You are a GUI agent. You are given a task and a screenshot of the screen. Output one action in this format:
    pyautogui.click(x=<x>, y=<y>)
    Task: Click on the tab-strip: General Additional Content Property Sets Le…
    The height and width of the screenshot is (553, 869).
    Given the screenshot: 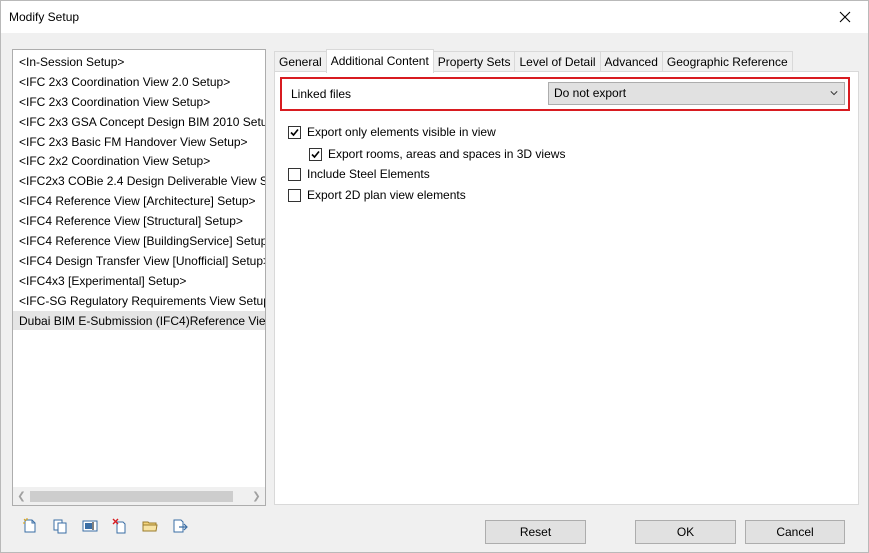 What is the action you would take?
    pyautogui.click(x=533, y=61)
    